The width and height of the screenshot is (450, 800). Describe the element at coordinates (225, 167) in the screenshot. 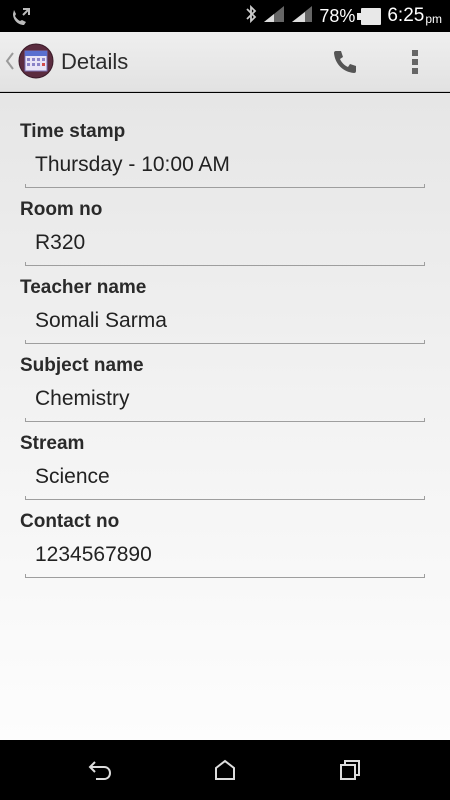

I see `time-stamp-input: Thursday - 10:00 AM` at that location.